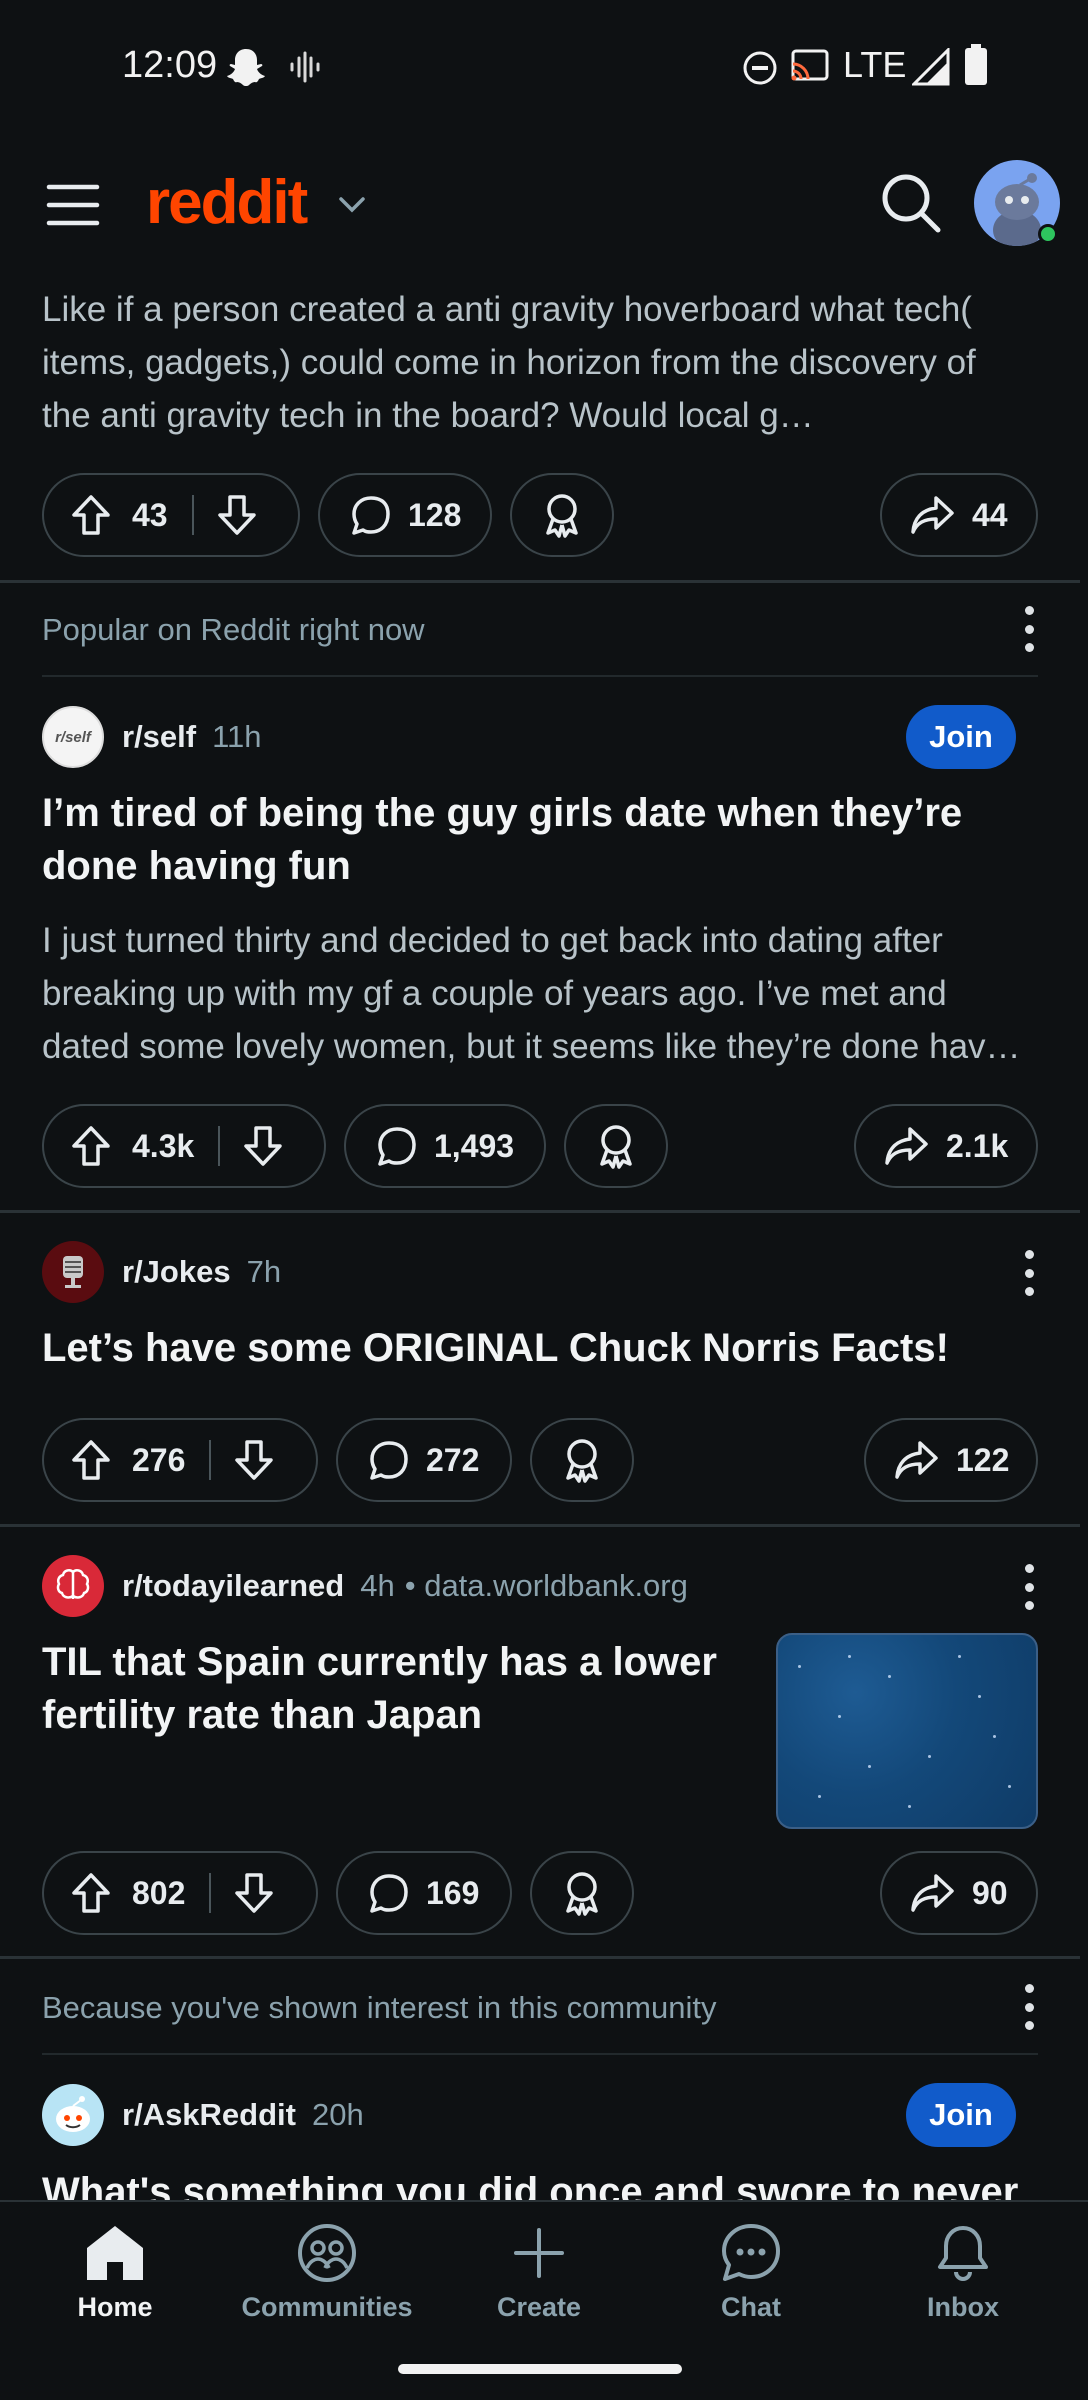  What do you see at coordinates (159, 1459) in the screenshot?
I see `upvote-count: 276` at bounding box center [159, 1459].